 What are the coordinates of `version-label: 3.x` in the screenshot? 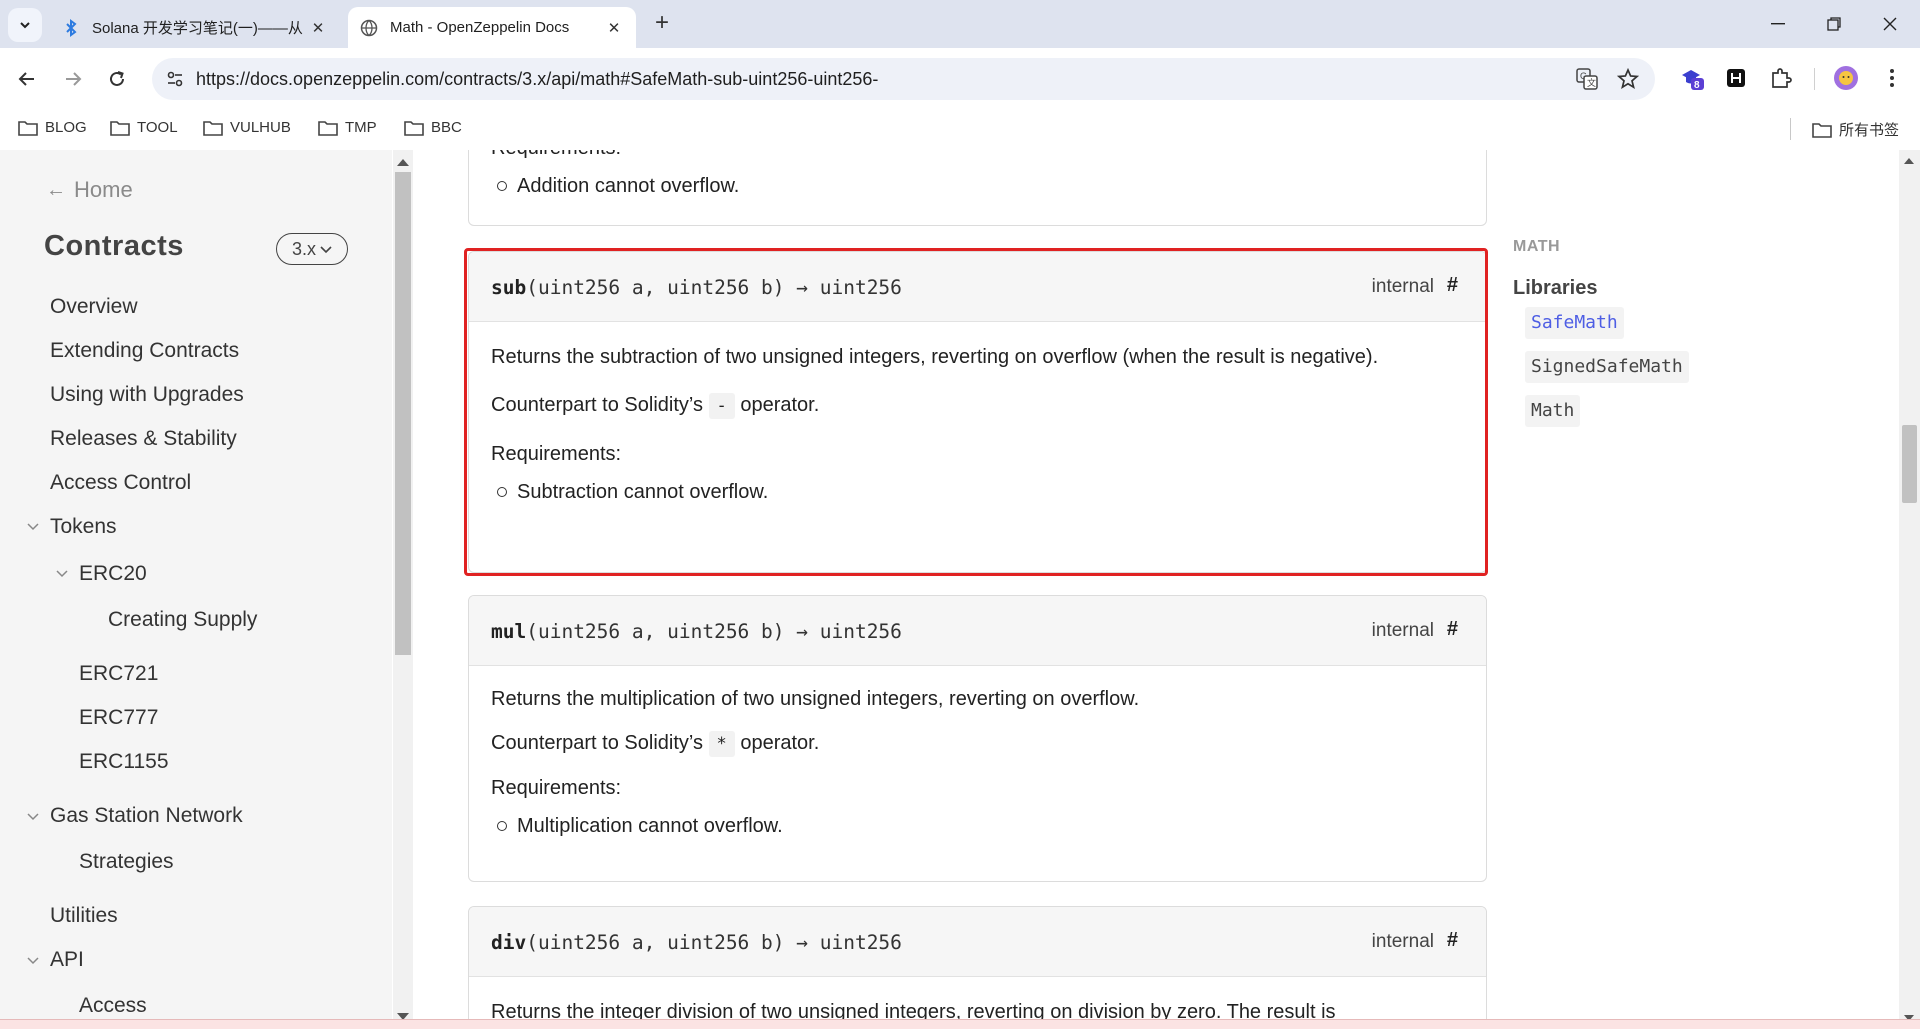 It's located at (303, 248).